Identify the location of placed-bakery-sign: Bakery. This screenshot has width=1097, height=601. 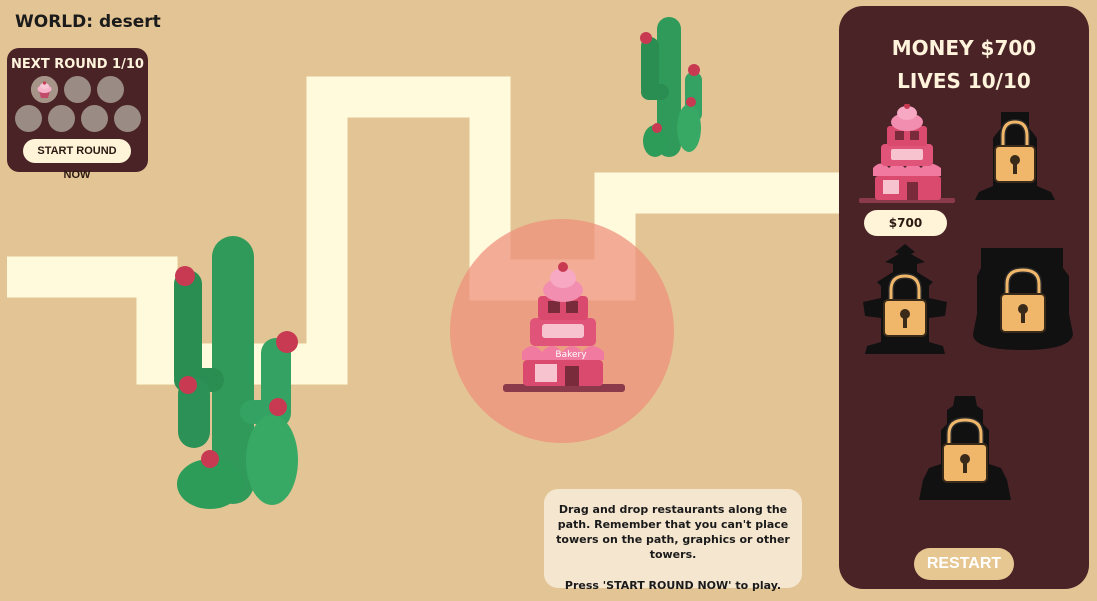
(571, 355).